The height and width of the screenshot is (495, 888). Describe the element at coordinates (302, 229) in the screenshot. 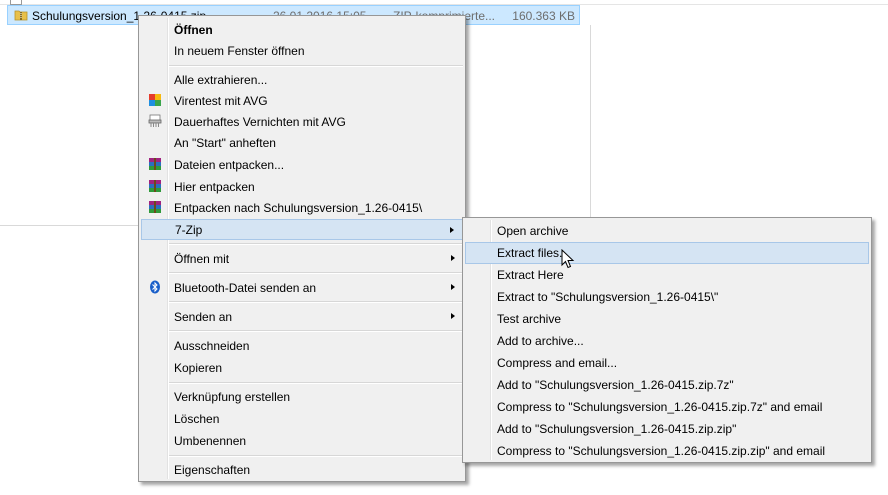

I see `menu-item-7zip: 7-Zip` at that location.